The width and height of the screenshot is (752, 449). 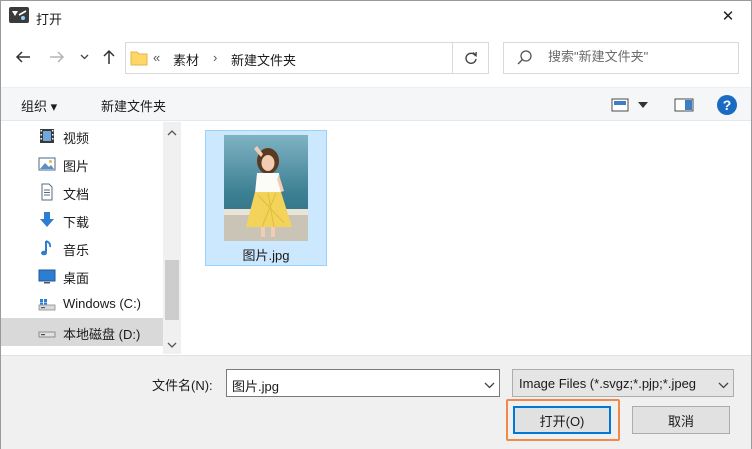 I want to click on breadcrumb-item: 新建文件夹, so click(x=263, y=59).